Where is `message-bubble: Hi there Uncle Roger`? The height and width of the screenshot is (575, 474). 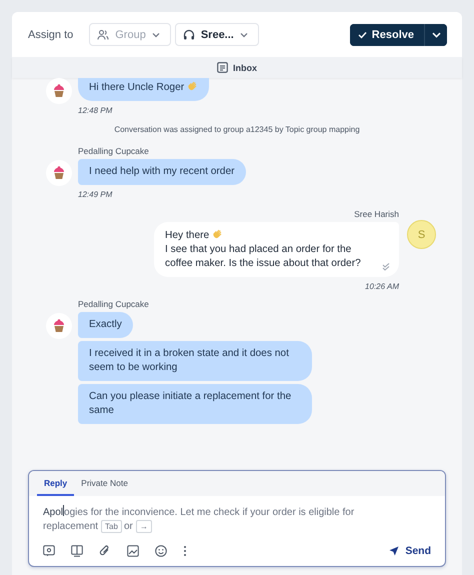
message-bubble: Hi there Uncle Roger is located at coordinates (144, 89).